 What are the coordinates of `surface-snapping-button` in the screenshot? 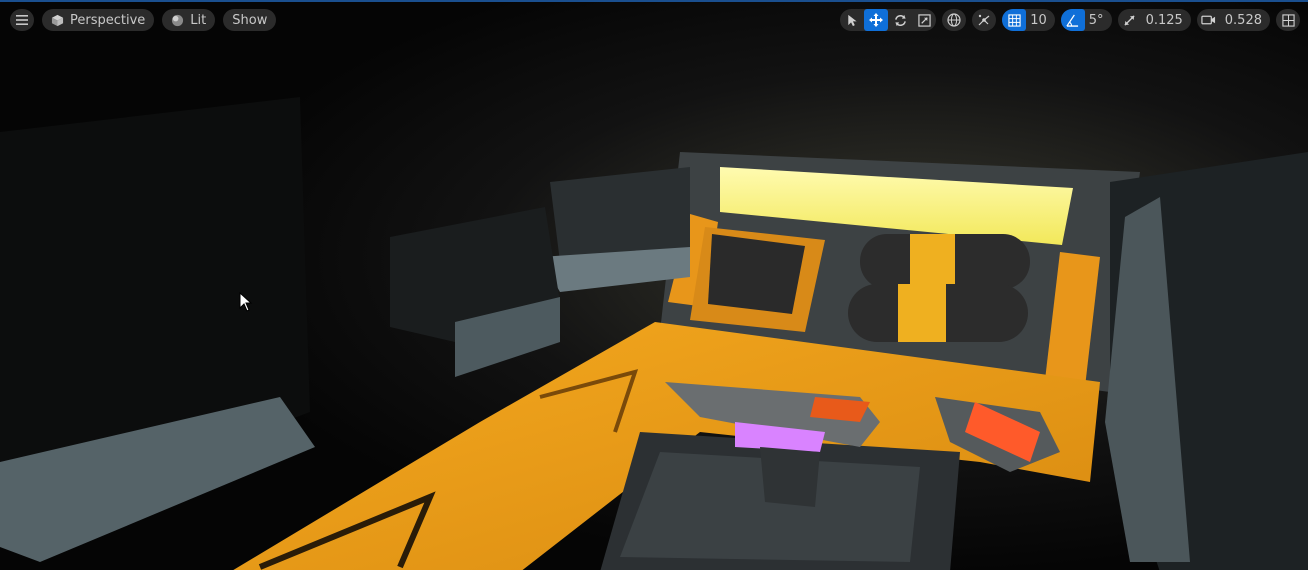 It's located at (984, 20).